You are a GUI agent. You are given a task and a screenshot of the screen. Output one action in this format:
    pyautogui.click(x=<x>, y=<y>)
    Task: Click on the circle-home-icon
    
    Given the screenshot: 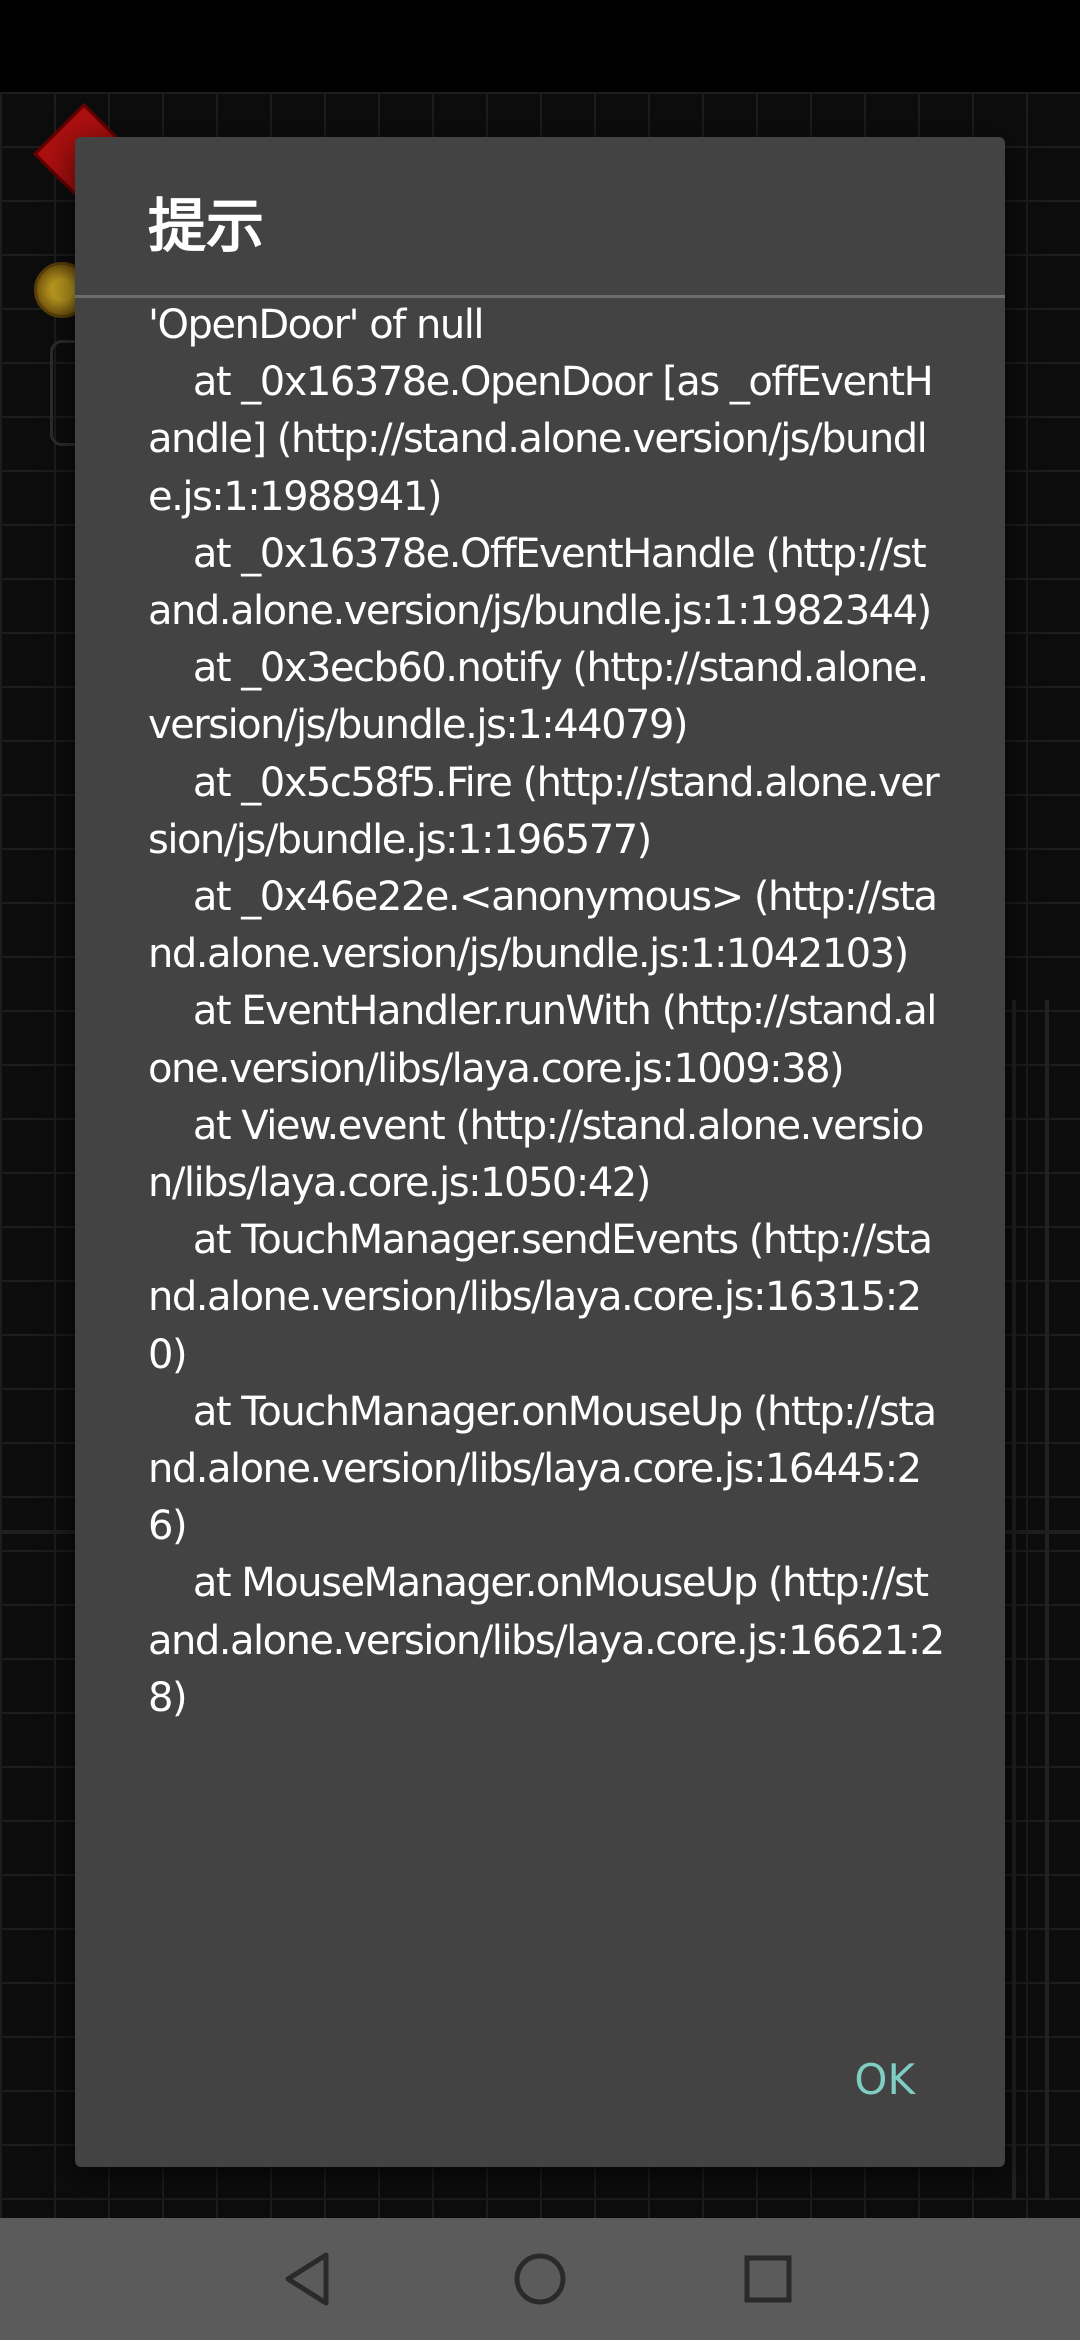 What is the action you would take?
    pyautogui.click(x=540, y=2279)
    